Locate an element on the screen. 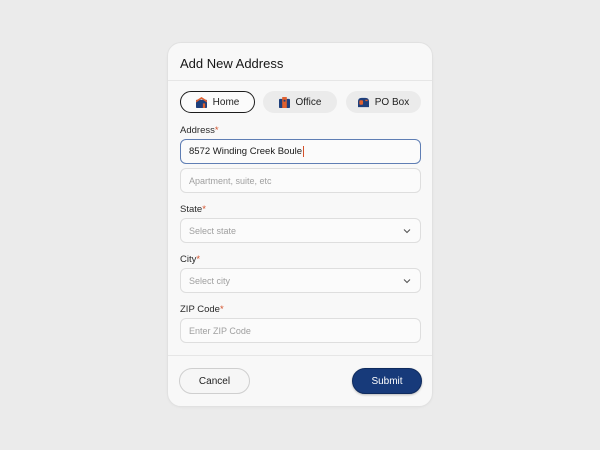 The image size is (600, 450). address-input: 8572 Winding Creek Boule is located at coordinates (300, 151).